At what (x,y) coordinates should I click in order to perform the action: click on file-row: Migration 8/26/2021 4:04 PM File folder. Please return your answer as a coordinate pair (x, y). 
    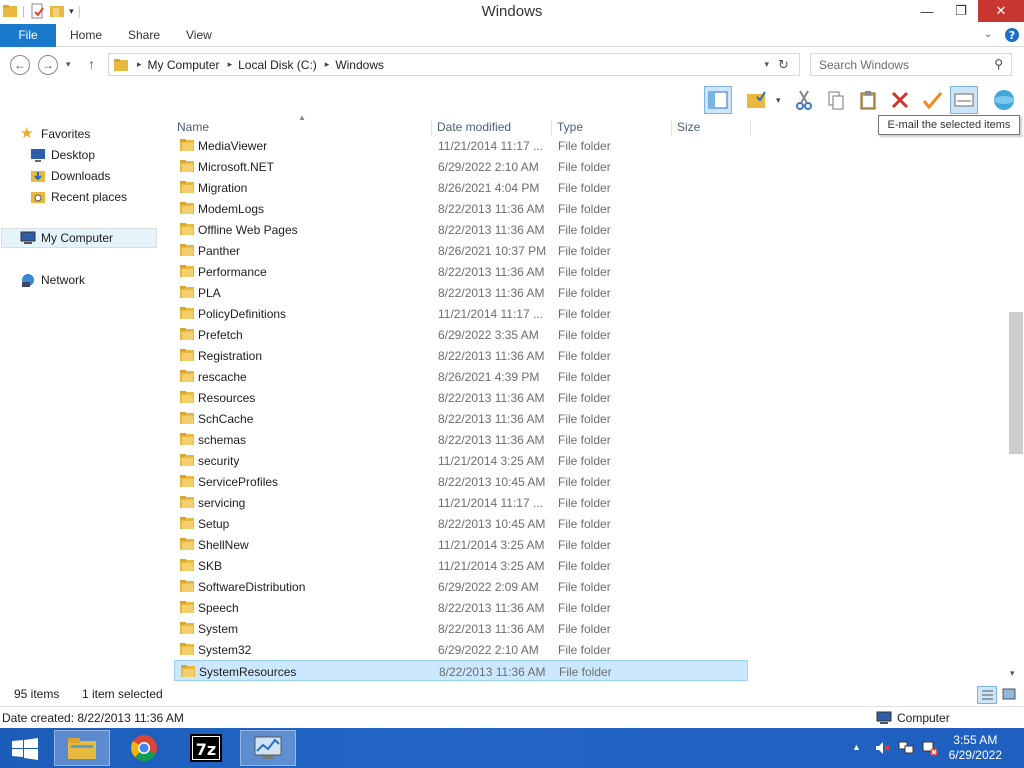
    Looking at the image, I should click on (461, 187).